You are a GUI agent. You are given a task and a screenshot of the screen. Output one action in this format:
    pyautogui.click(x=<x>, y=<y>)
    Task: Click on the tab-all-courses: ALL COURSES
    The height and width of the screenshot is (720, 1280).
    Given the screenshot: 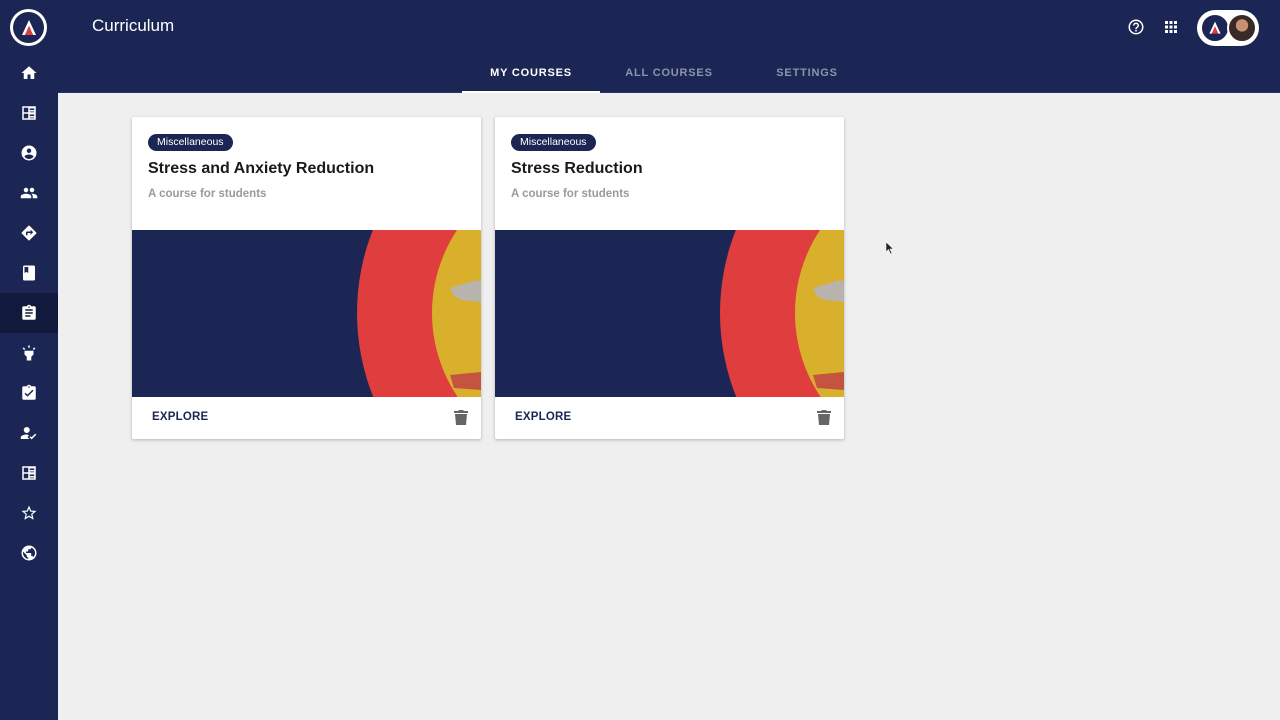 What is the action you would take?
    pyautogui.click(x=669, y=74)
    